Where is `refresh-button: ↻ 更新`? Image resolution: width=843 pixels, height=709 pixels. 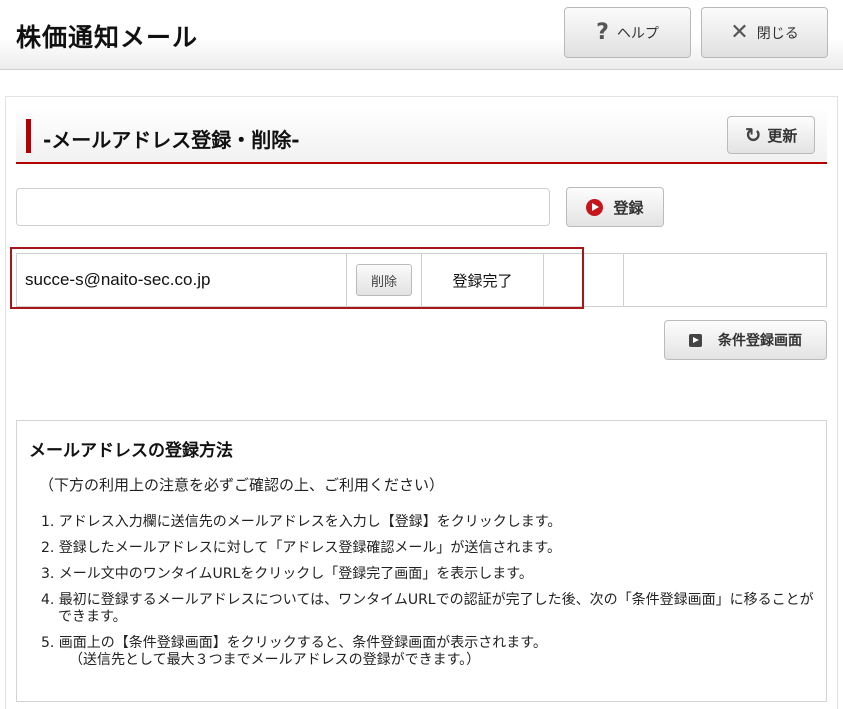 refresh-button: ↻ 更新 is located at coordinates (771, 135).